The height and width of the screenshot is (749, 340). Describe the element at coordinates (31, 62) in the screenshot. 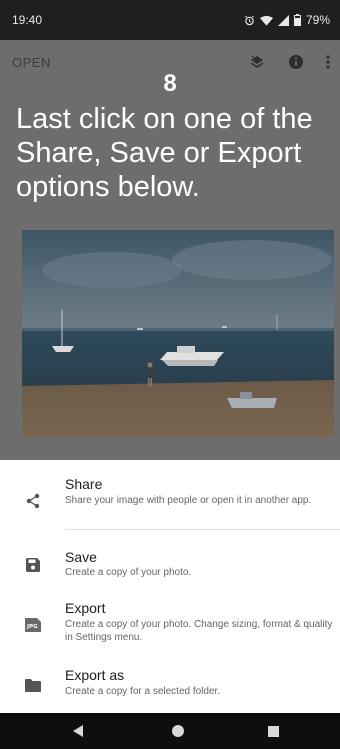

I see `open-button: OPEN` at that location.